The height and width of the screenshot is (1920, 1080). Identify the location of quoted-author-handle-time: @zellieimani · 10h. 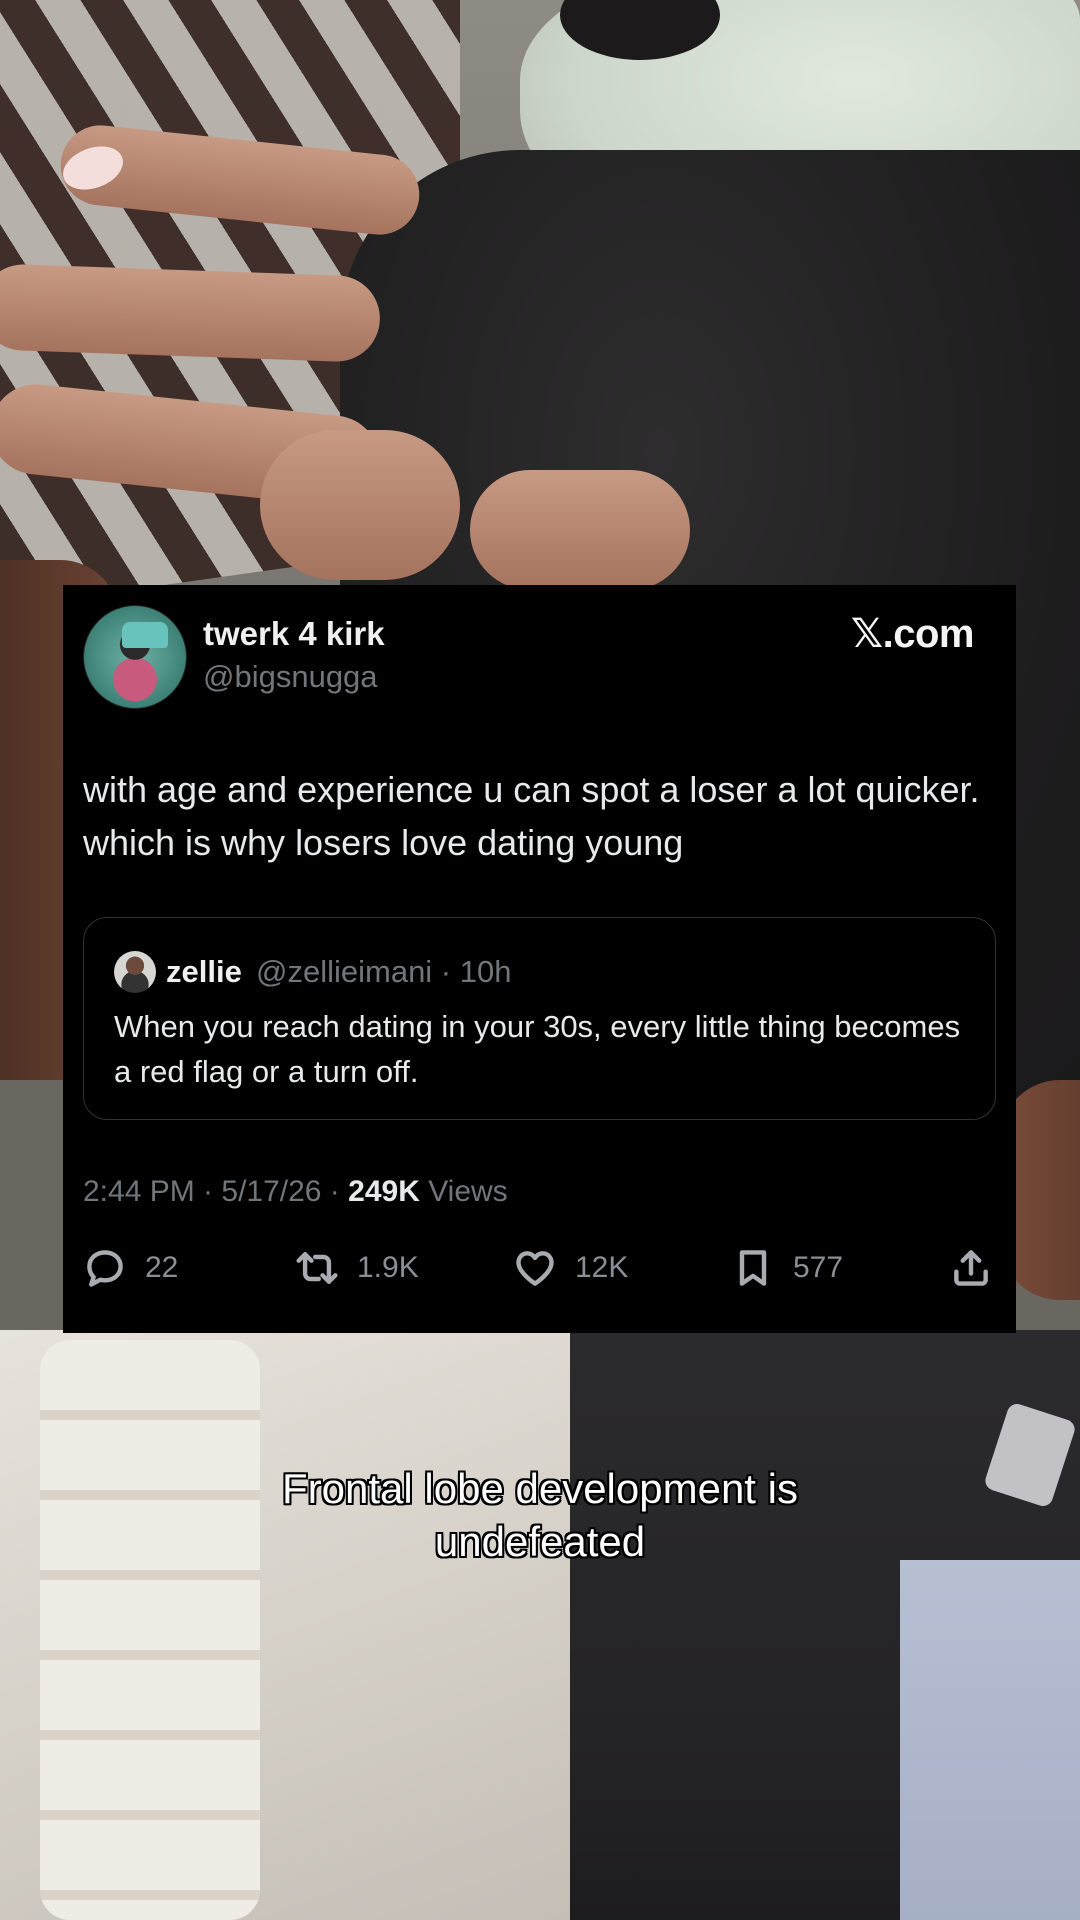
(384, 971).